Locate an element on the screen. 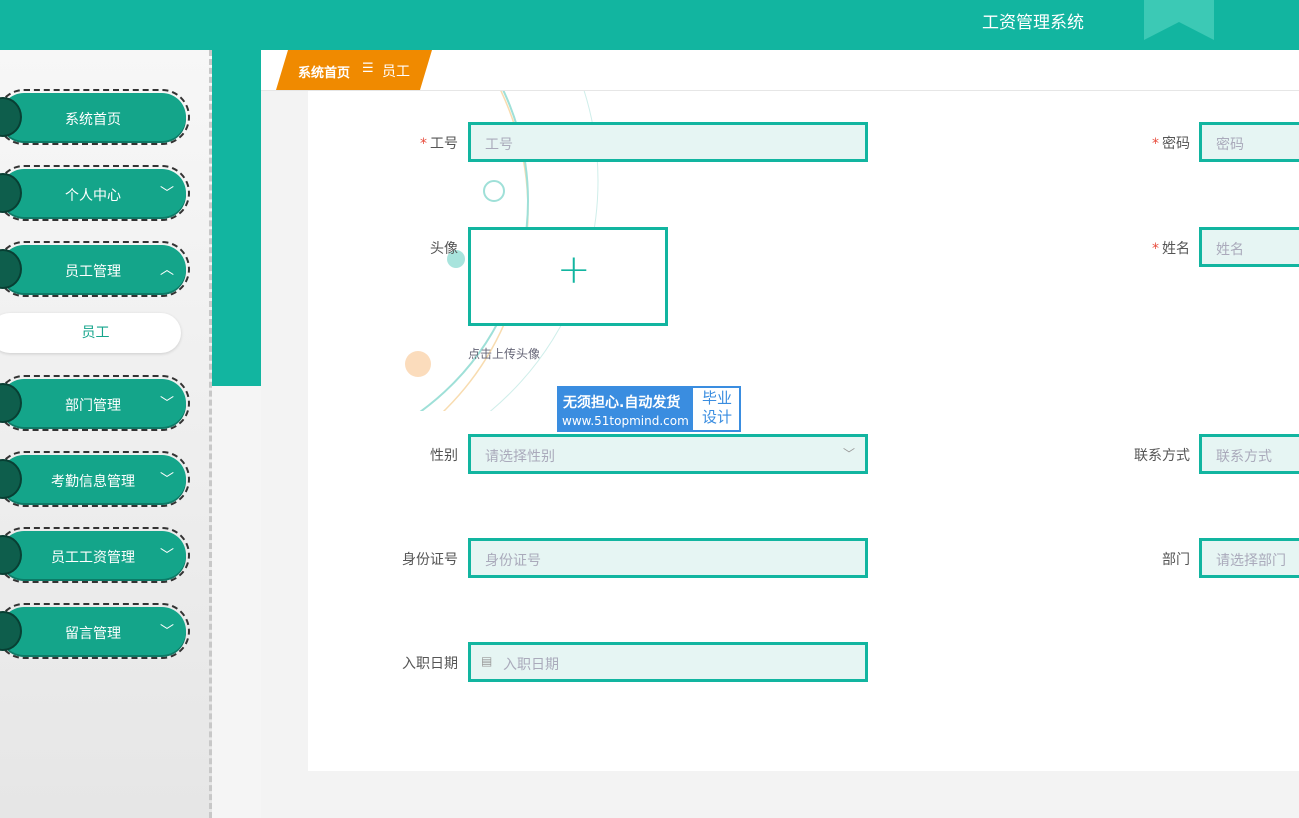 This screenshot has height=818, width=1299. contact-label: 联系方式 is located at coordinates (1162, 456).